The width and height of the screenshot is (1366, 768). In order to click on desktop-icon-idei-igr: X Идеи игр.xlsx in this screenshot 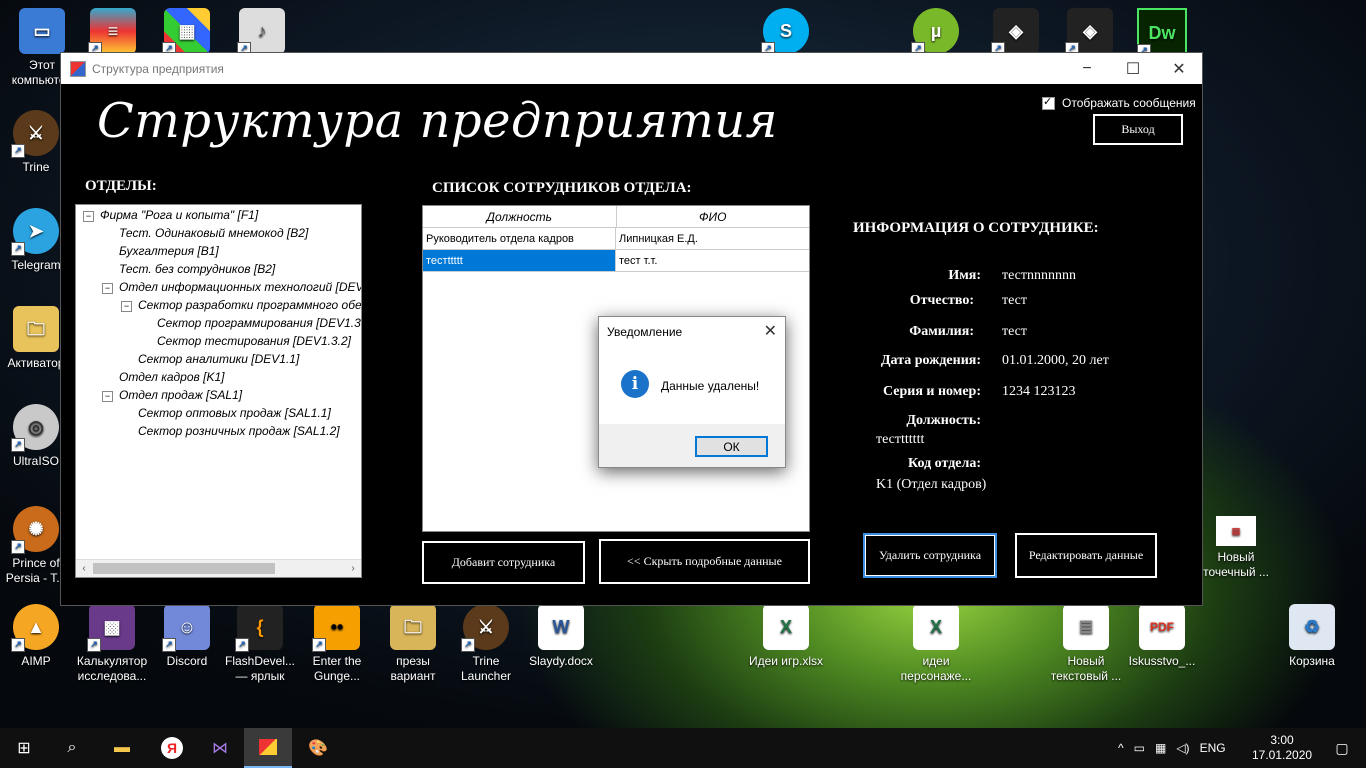, I will do `click(786, 636)`.